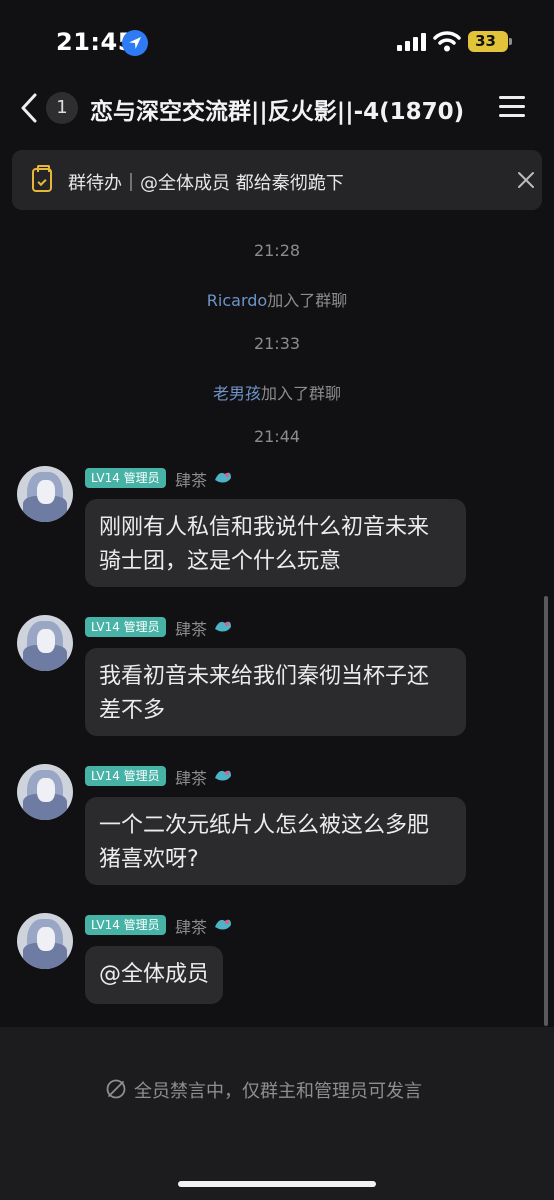  What do you see at coordinates (154, 975) in the screenshot?
I see `message-bubble: @全体成员` at bounding box center [154, 975].